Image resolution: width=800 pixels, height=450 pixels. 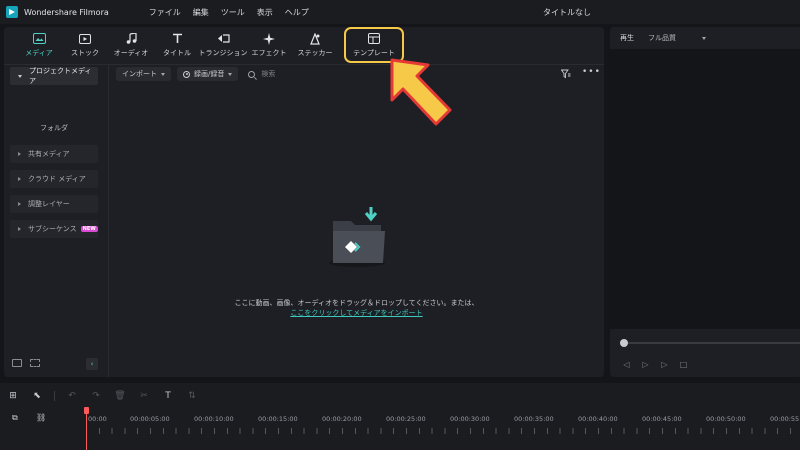 I want to click on caret-right-icon, so click(x=19, y=204).